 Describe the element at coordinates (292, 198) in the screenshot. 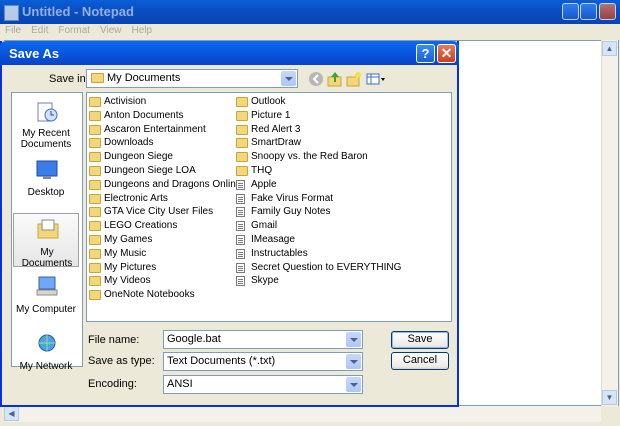

I see `list-item-label: Fake Virus Format` at that location.